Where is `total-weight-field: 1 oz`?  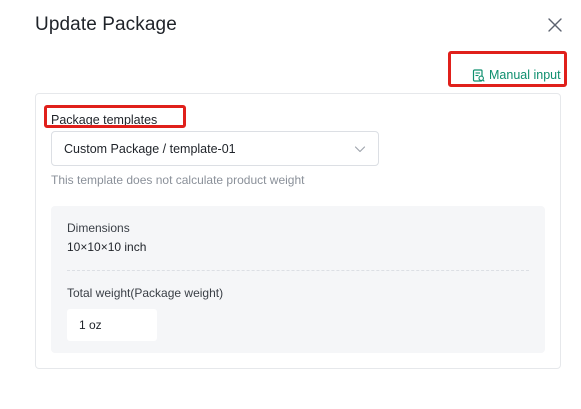 total-weight-field: 1 oz is located at coordinates (112, 325).